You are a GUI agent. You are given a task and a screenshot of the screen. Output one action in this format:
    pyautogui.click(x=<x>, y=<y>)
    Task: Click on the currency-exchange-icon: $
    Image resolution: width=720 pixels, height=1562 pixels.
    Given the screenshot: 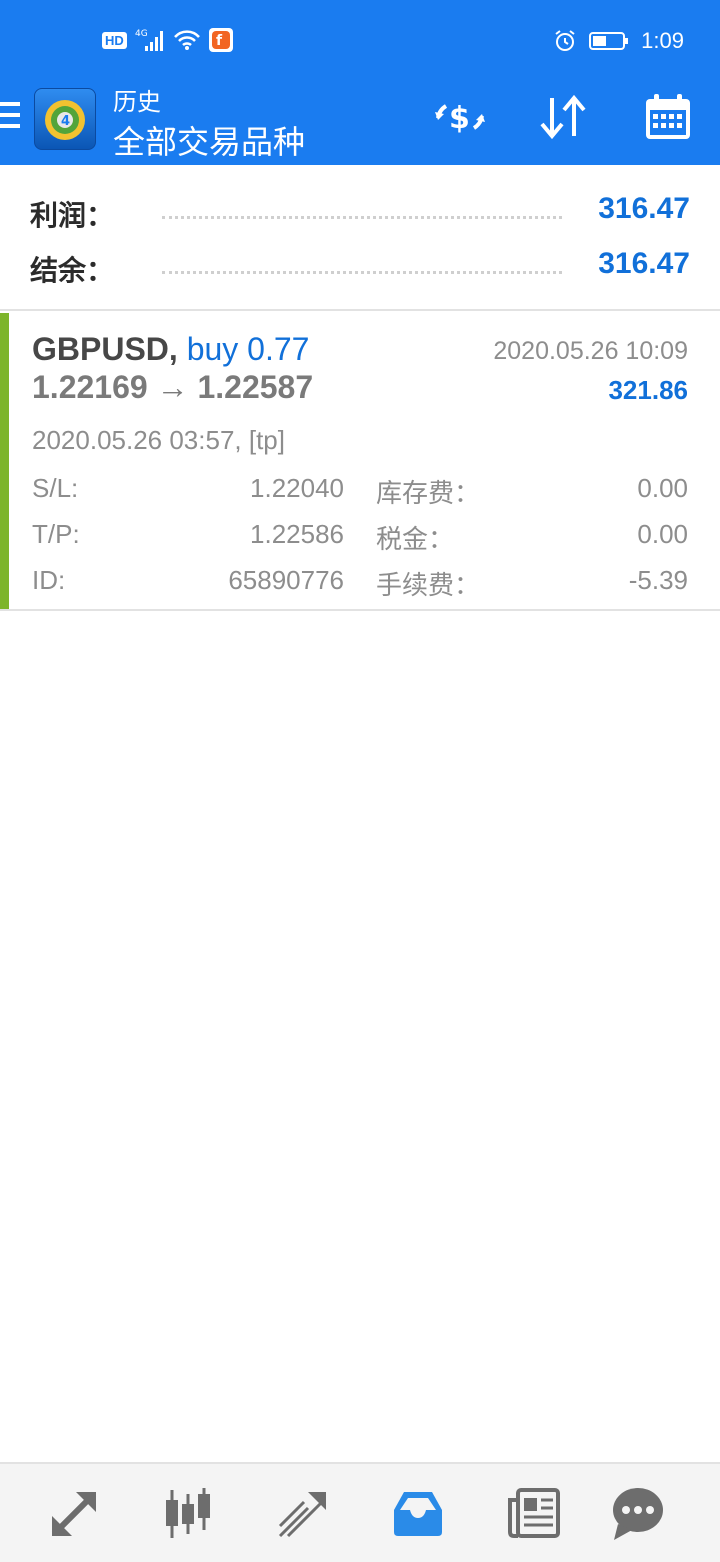 What is the action you would take?
    pyautogui.click(x=460, y=117)
    